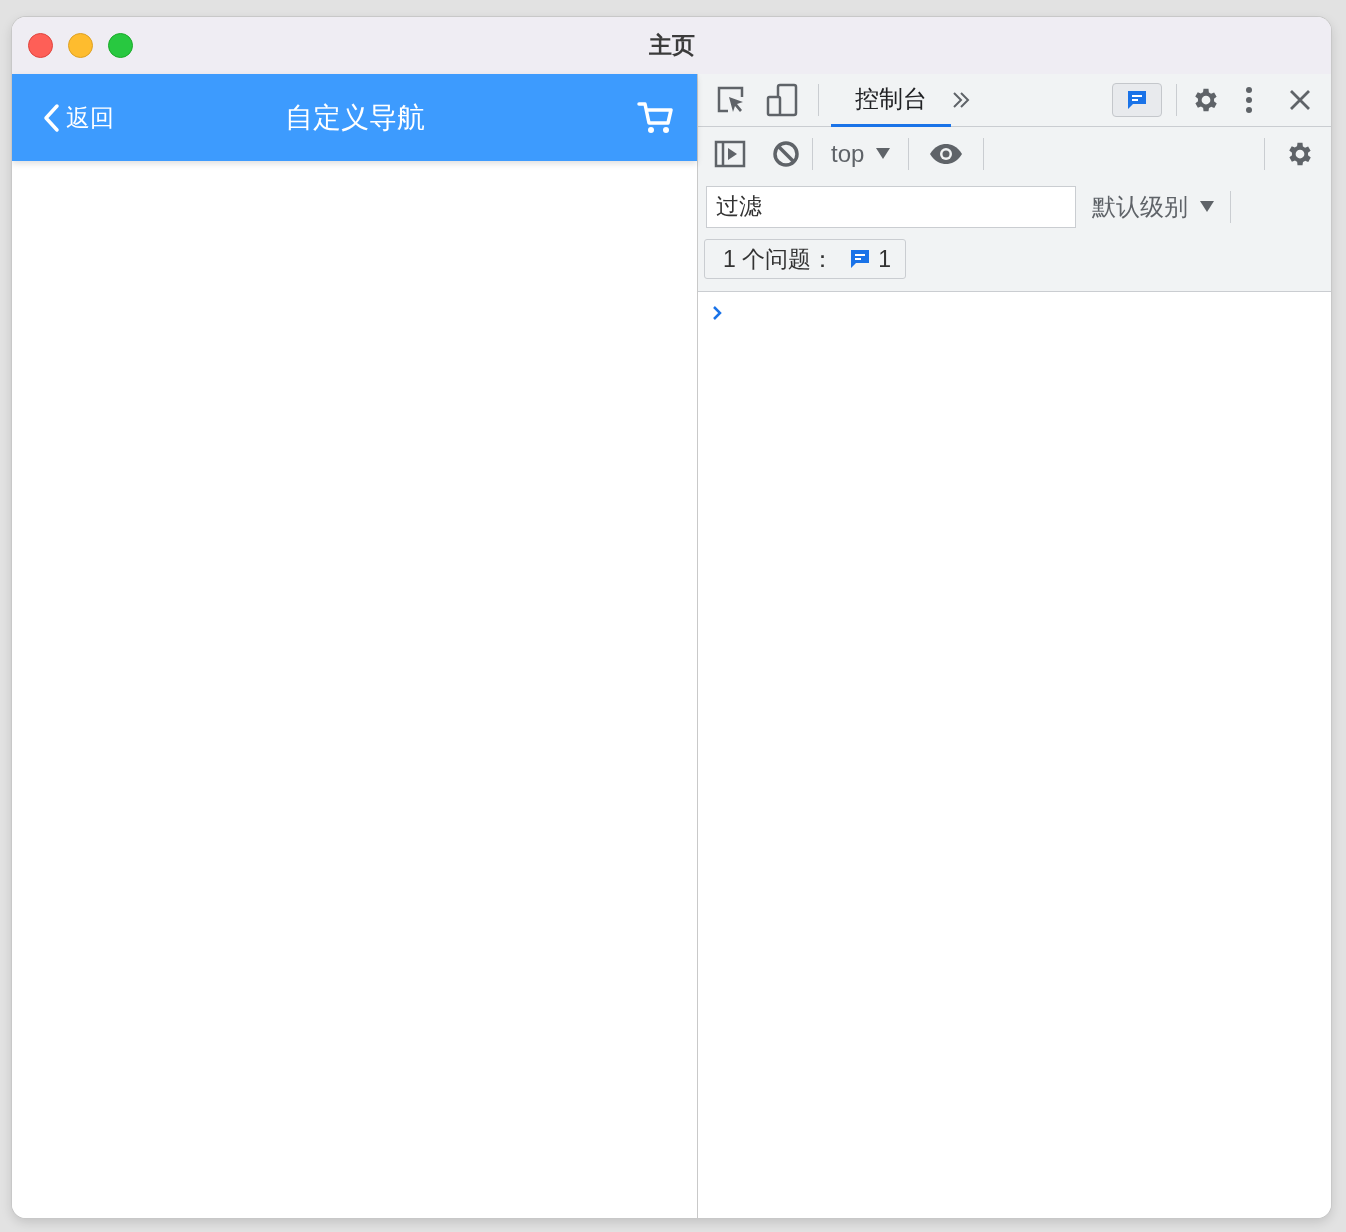 This screenshot has height=1232, width=1346. I want to click on more-vertical-icon, so click(1249, 100).